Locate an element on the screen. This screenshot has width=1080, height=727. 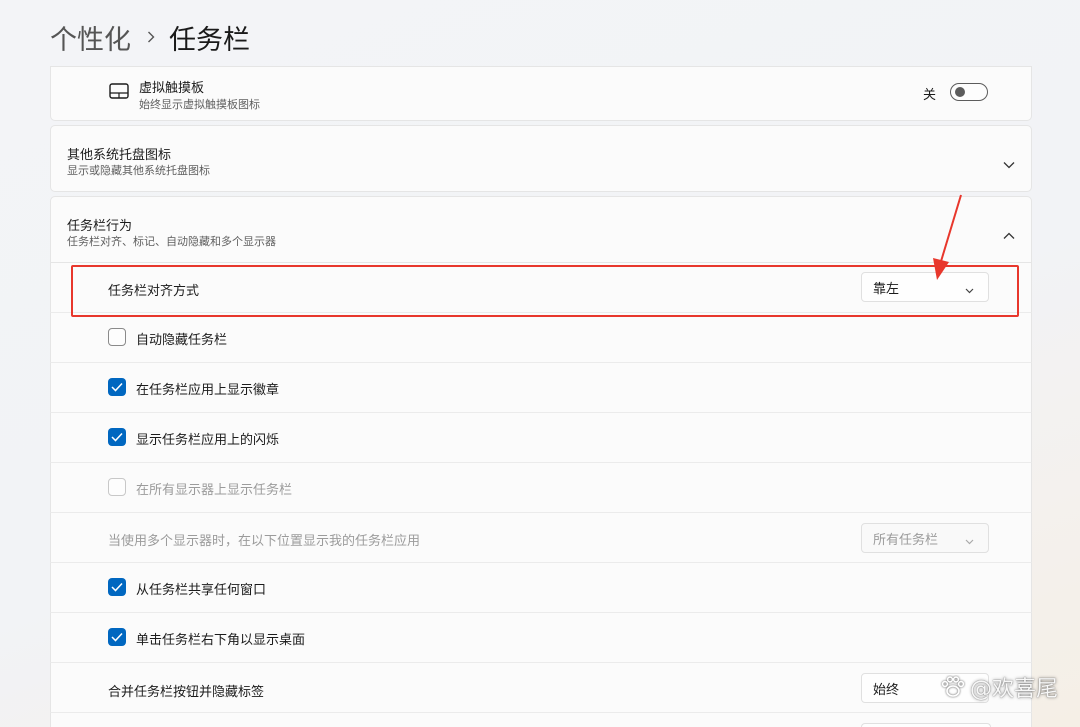
all-displays-label: 在所有显示器上显示任务栏 is located at coordinates (214, 490).